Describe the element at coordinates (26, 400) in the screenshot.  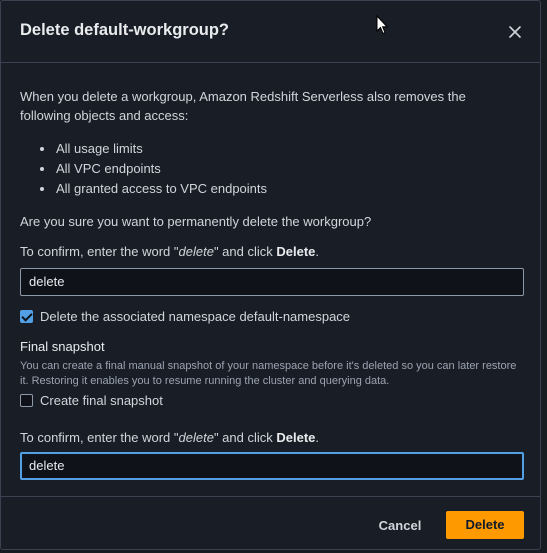
I see `snapshot-checkbox` at that location.